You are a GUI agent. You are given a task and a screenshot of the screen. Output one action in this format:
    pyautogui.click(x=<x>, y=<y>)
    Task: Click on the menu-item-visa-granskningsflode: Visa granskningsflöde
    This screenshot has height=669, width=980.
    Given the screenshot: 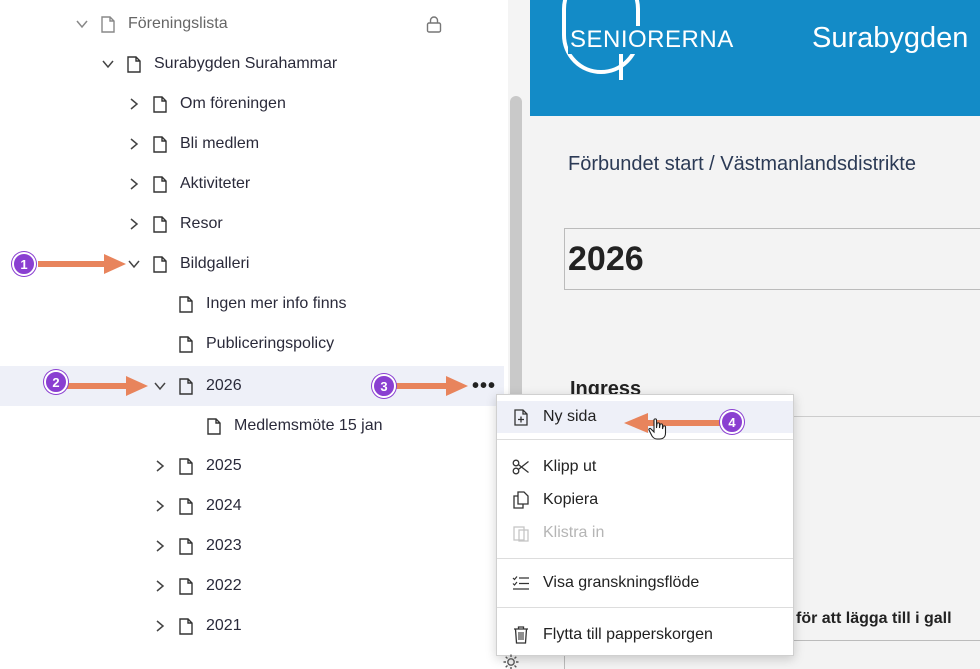 What is the action you would take?
    pyautogui.click(x=645, y=583)
    